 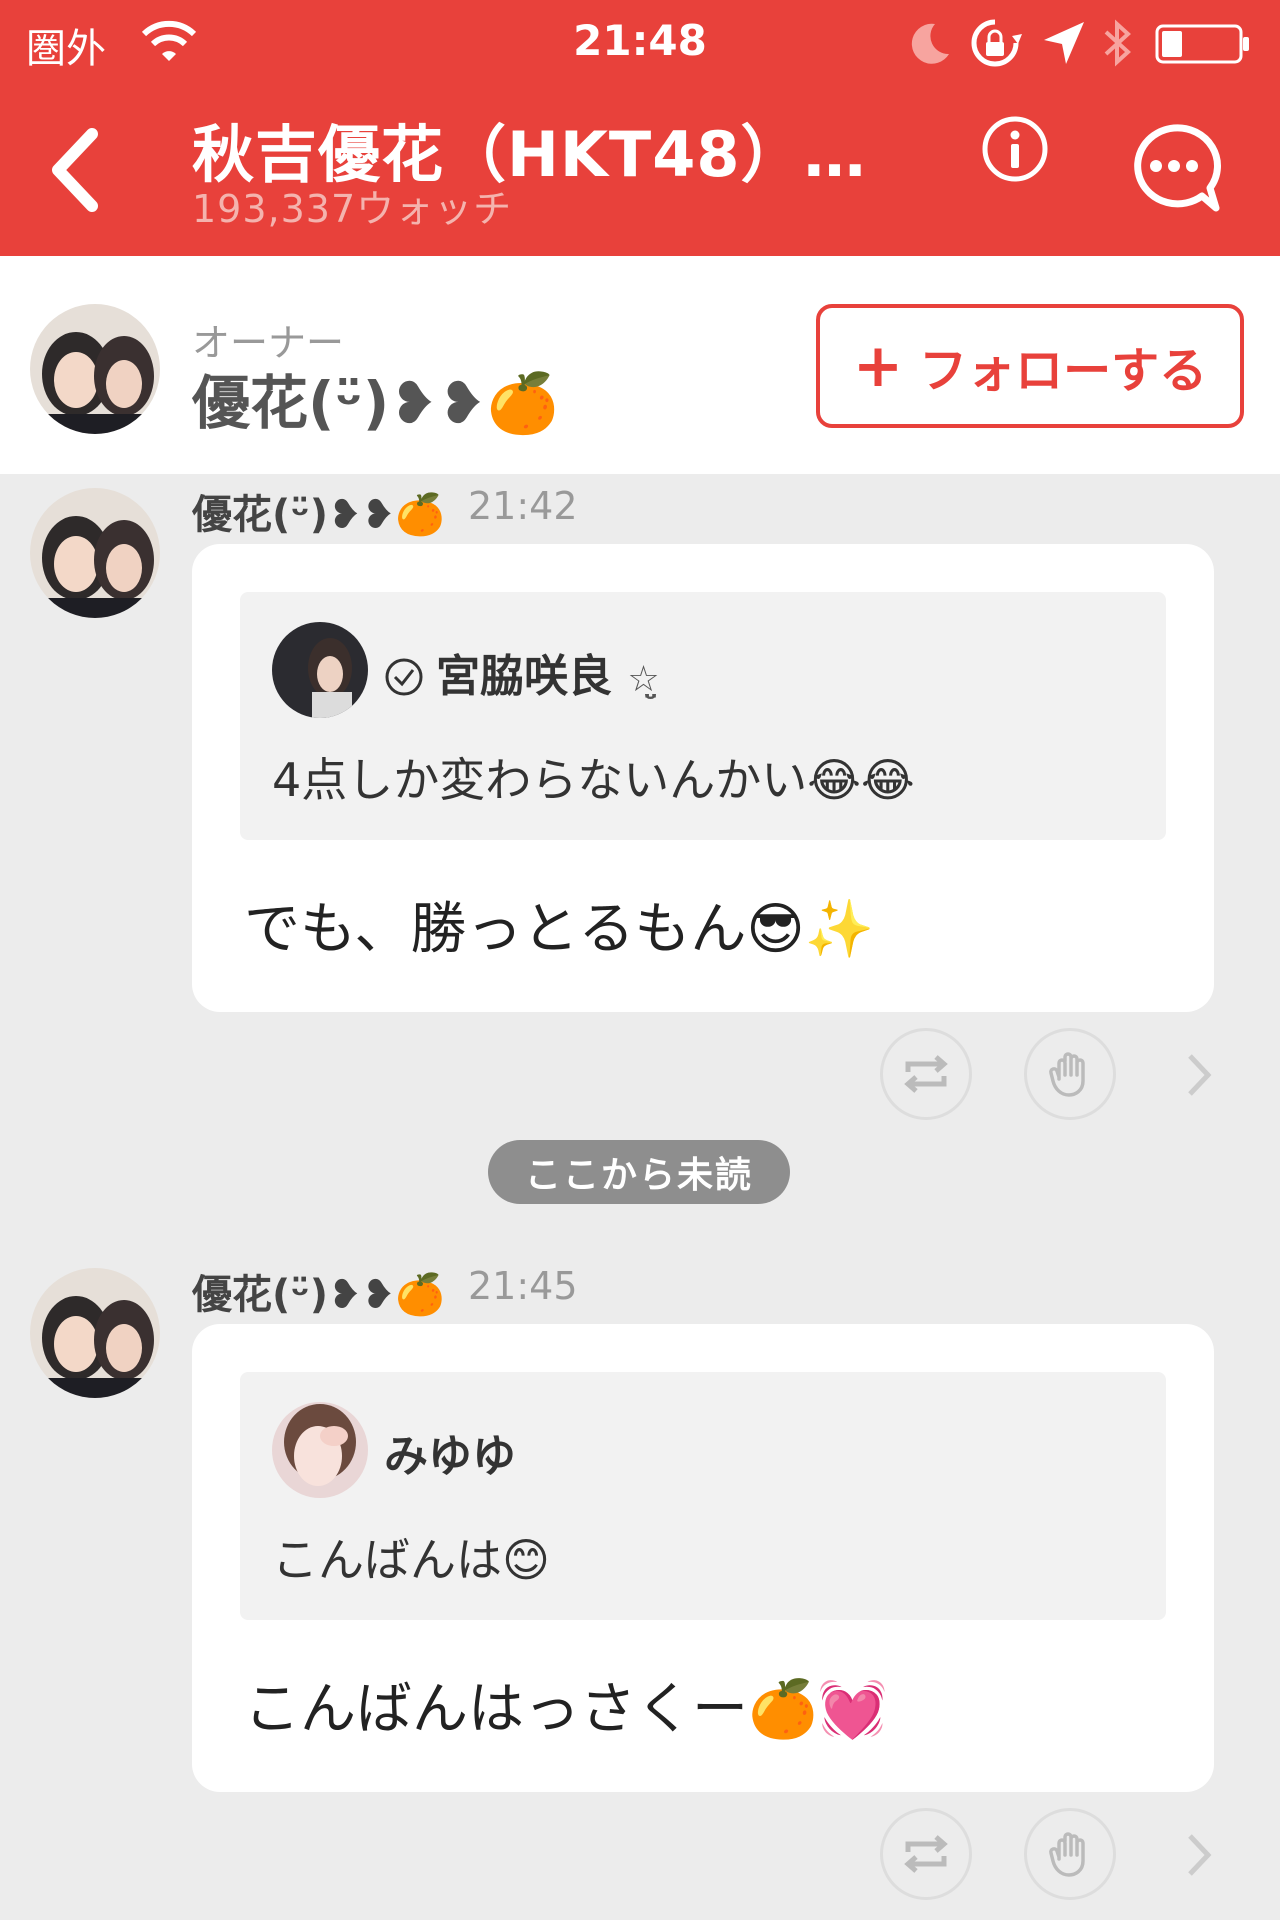 I want to click on follow-button: + フォローする, so click(x=1030, y=366).